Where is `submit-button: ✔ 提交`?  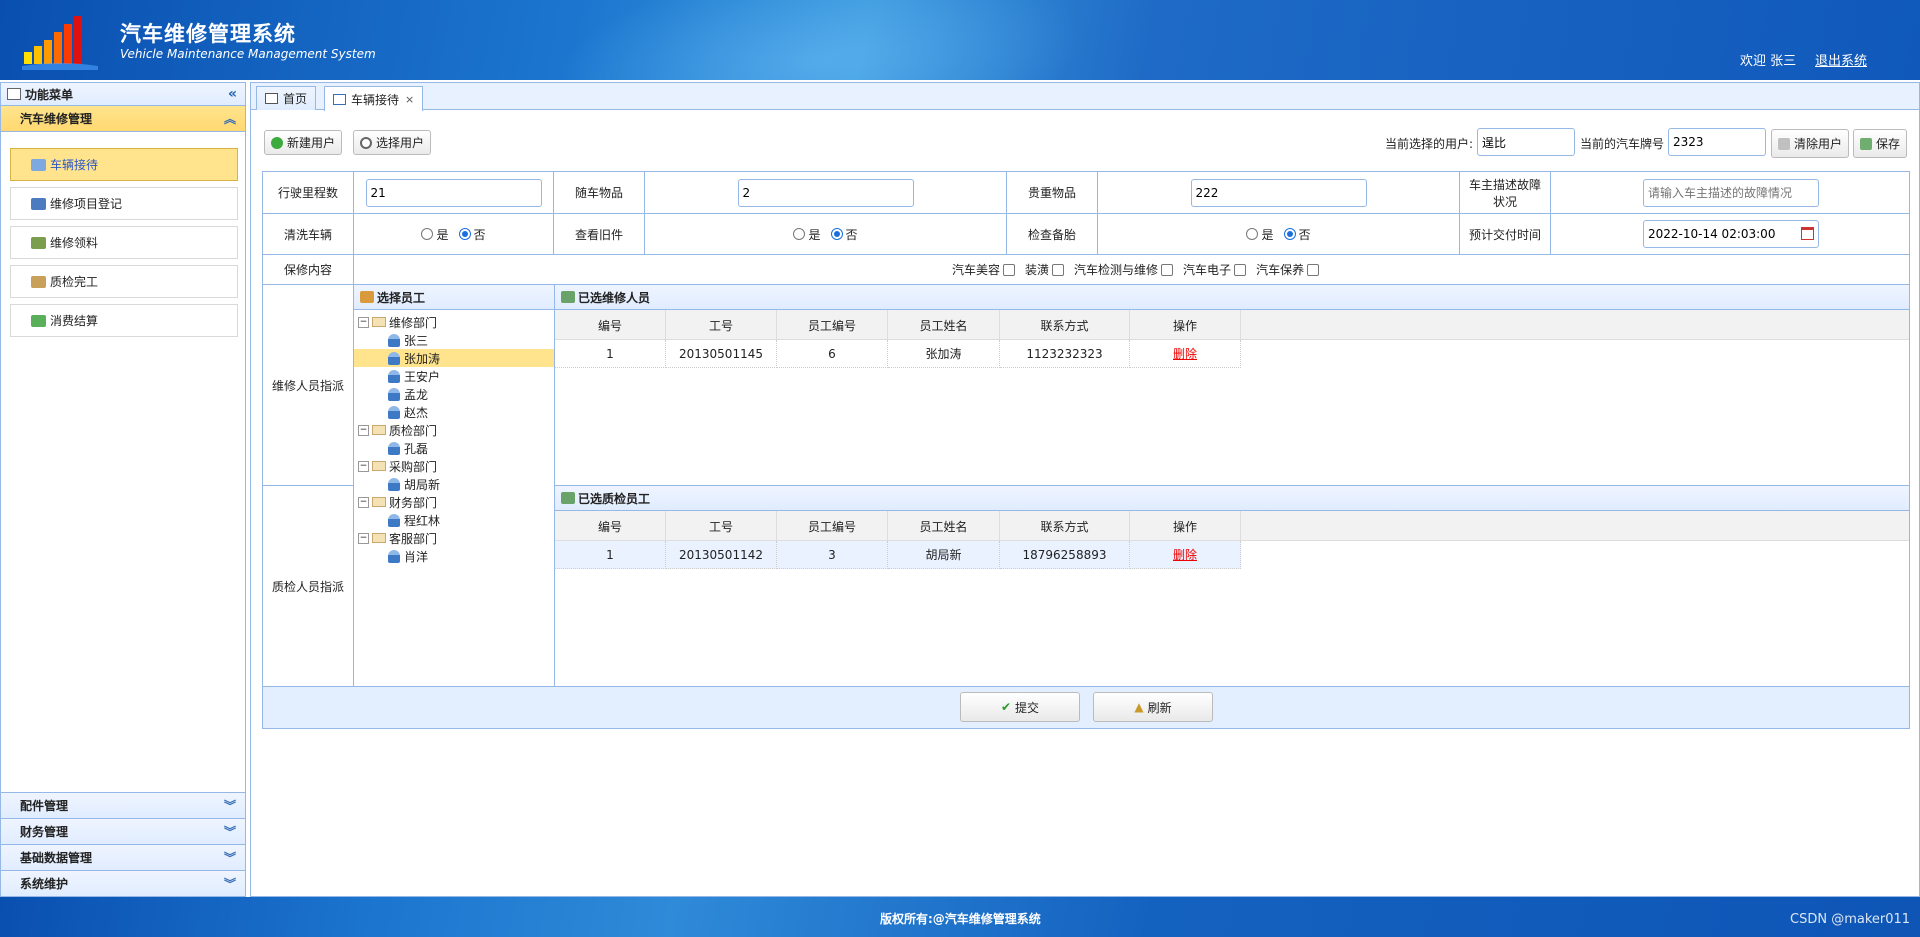 submit-button: ✔ 提交 is located at coordinates (1020, 707).